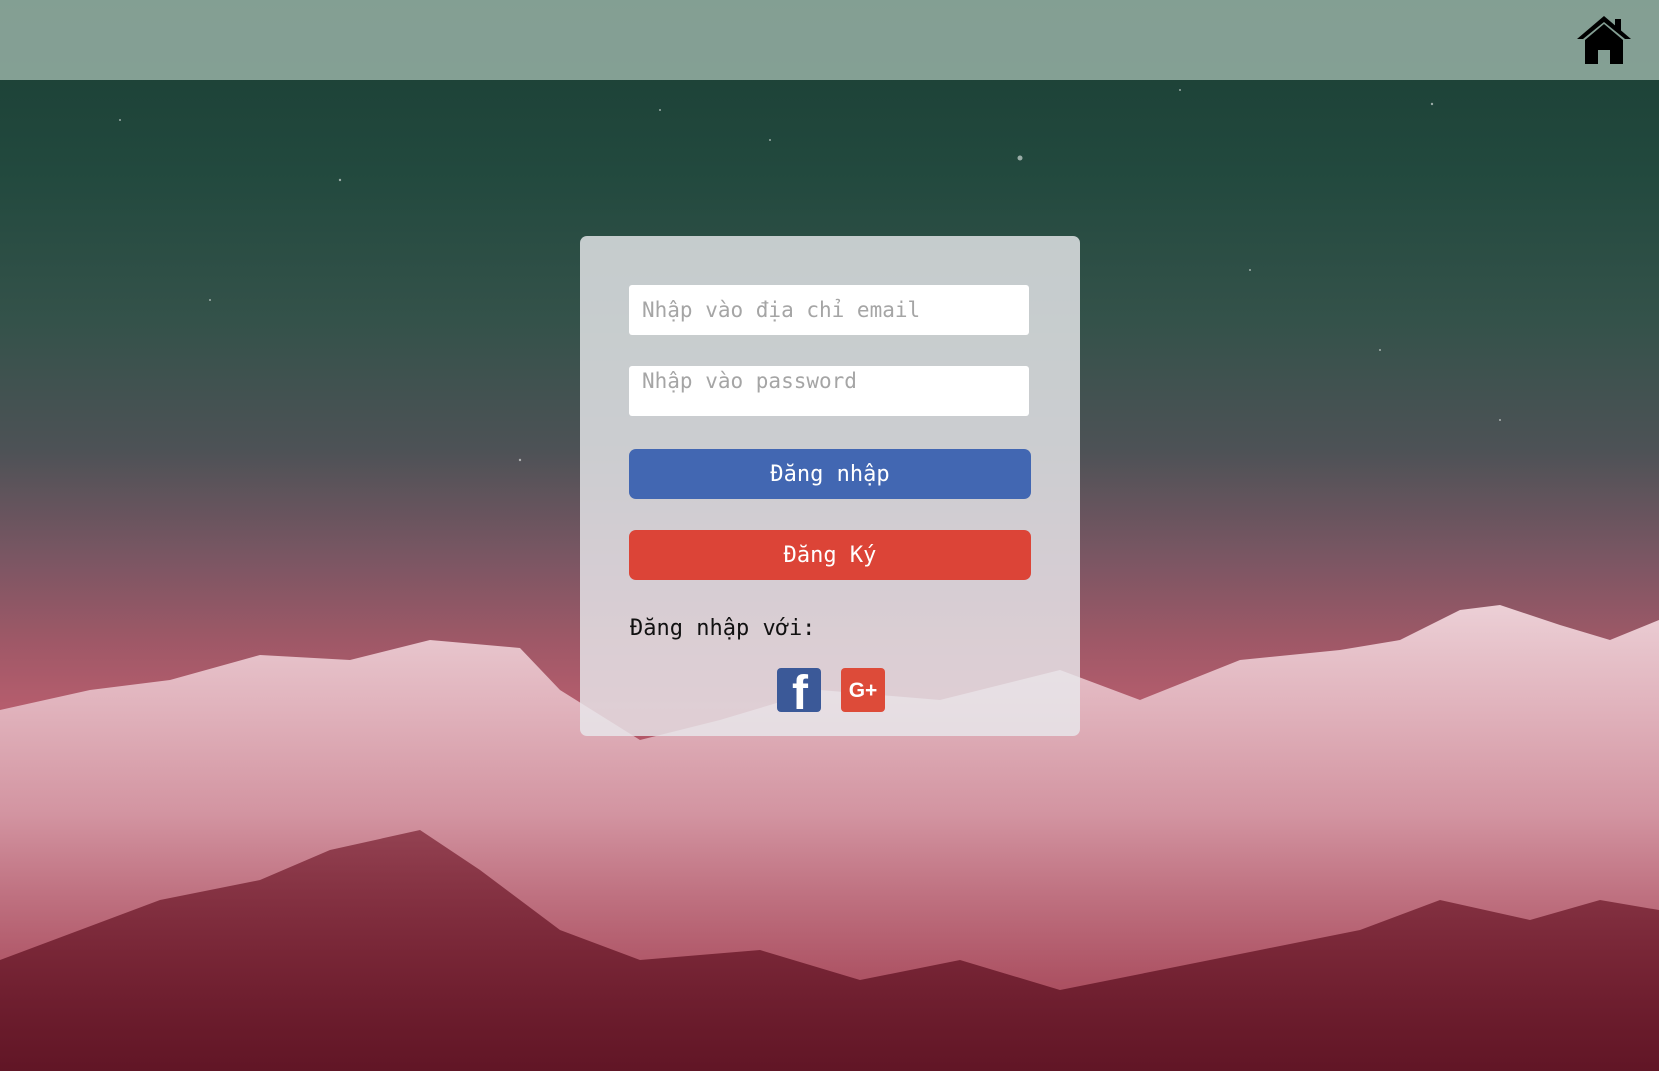 This screenshot has height=1071, width=1659. I want to click on facebook-login-button: f, so click(799, 690).